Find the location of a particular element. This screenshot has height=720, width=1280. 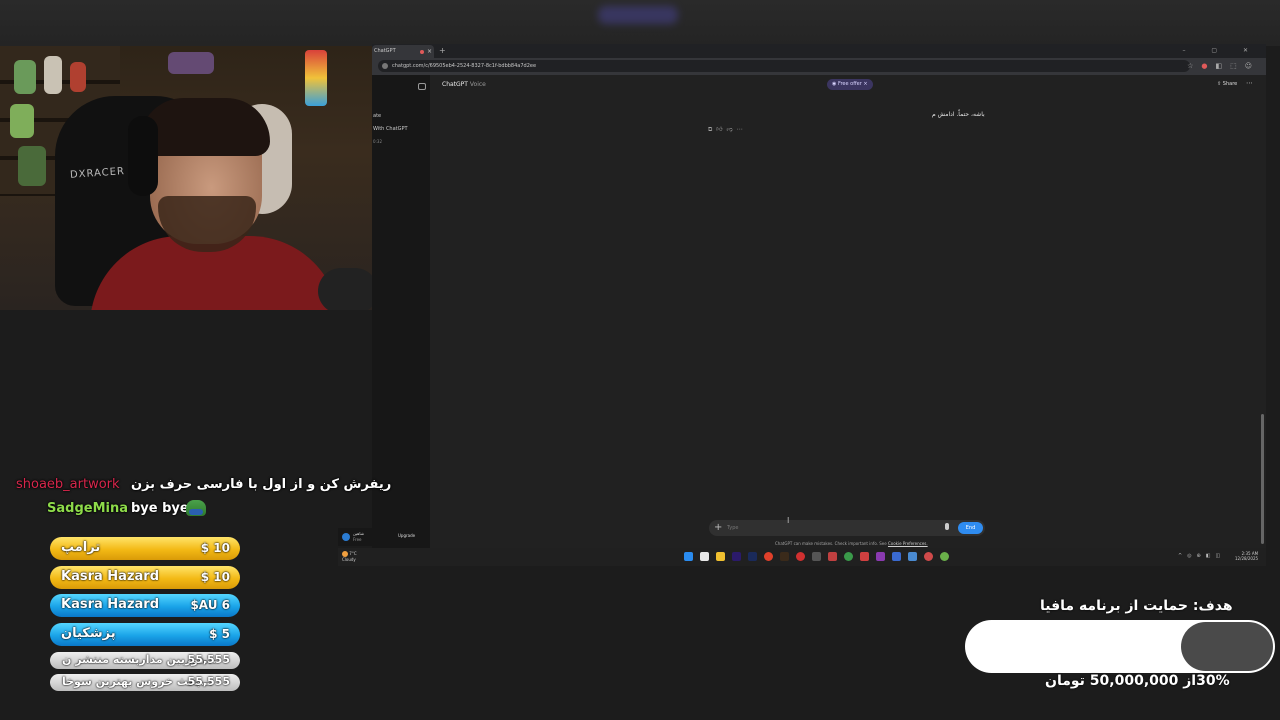

user-plan: Free is located at coordinates (357, 539).